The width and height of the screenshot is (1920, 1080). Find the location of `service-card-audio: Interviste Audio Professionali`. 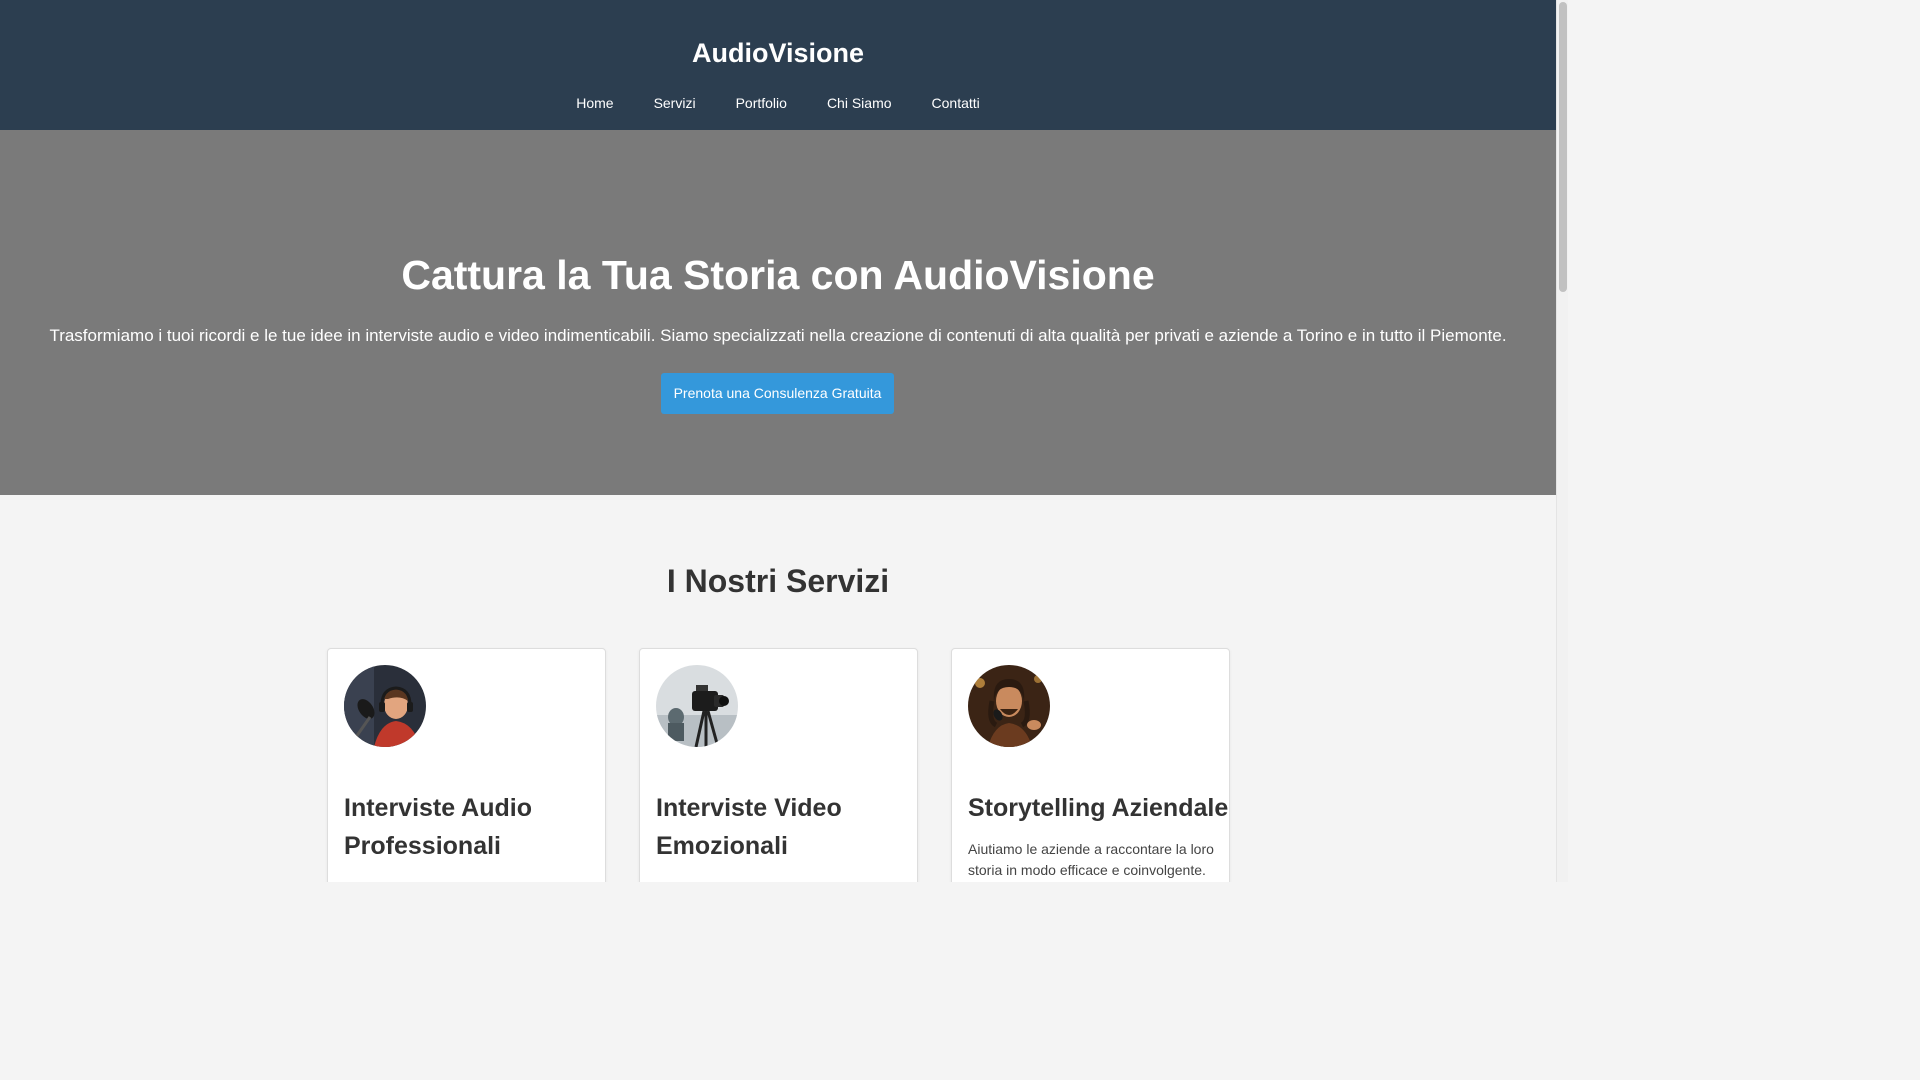

service-card-audio: Interviste Audio Professionali is located at coordinates (466, 765).